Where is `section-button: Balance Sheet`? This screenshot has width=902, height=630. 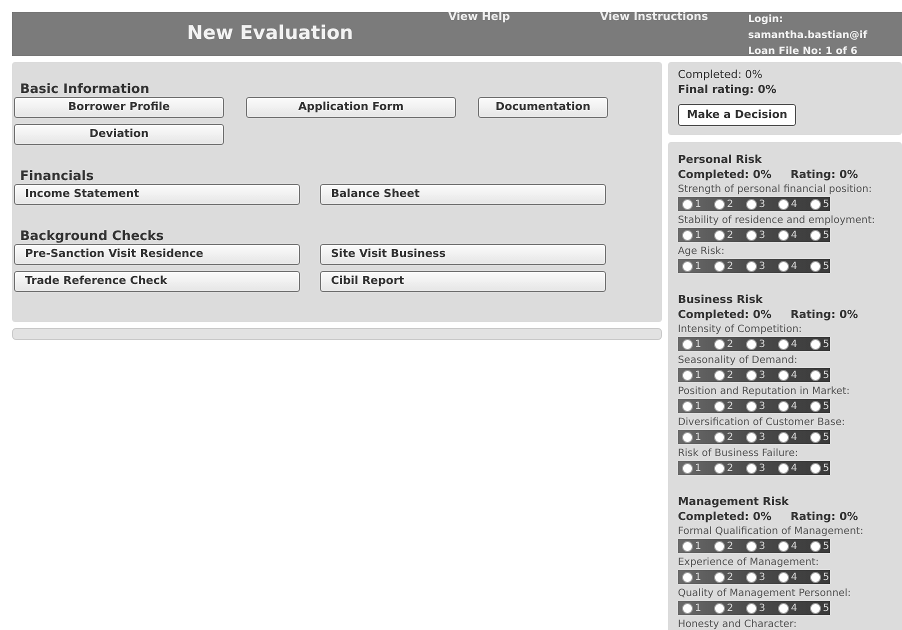
section-button: Balance Sheet is located at coordinates (463, 194).